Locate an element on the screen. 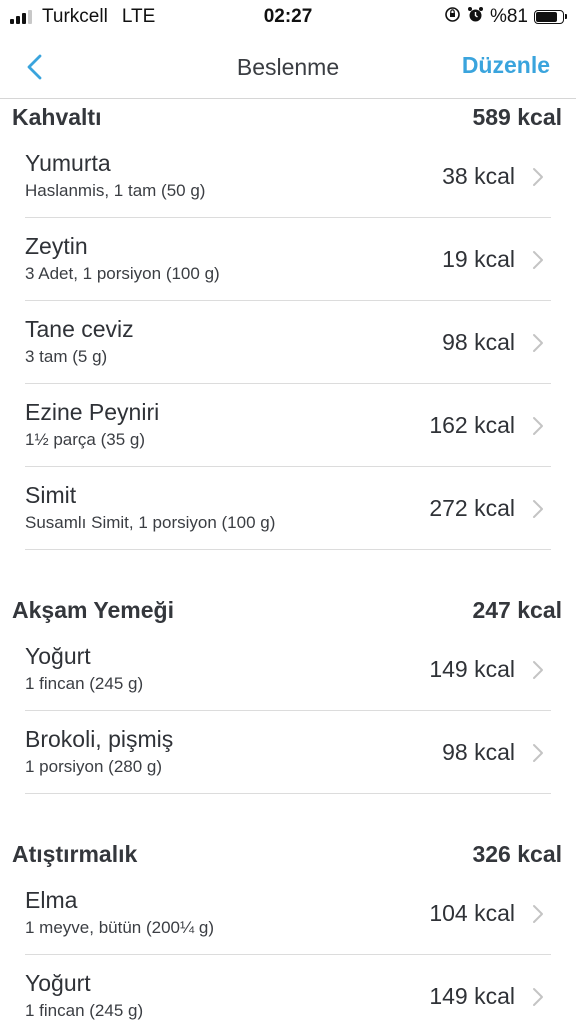 The image size is (576, 1024). section-header: Kahvaltı 589 kcal is located at coordinates (288, 117).